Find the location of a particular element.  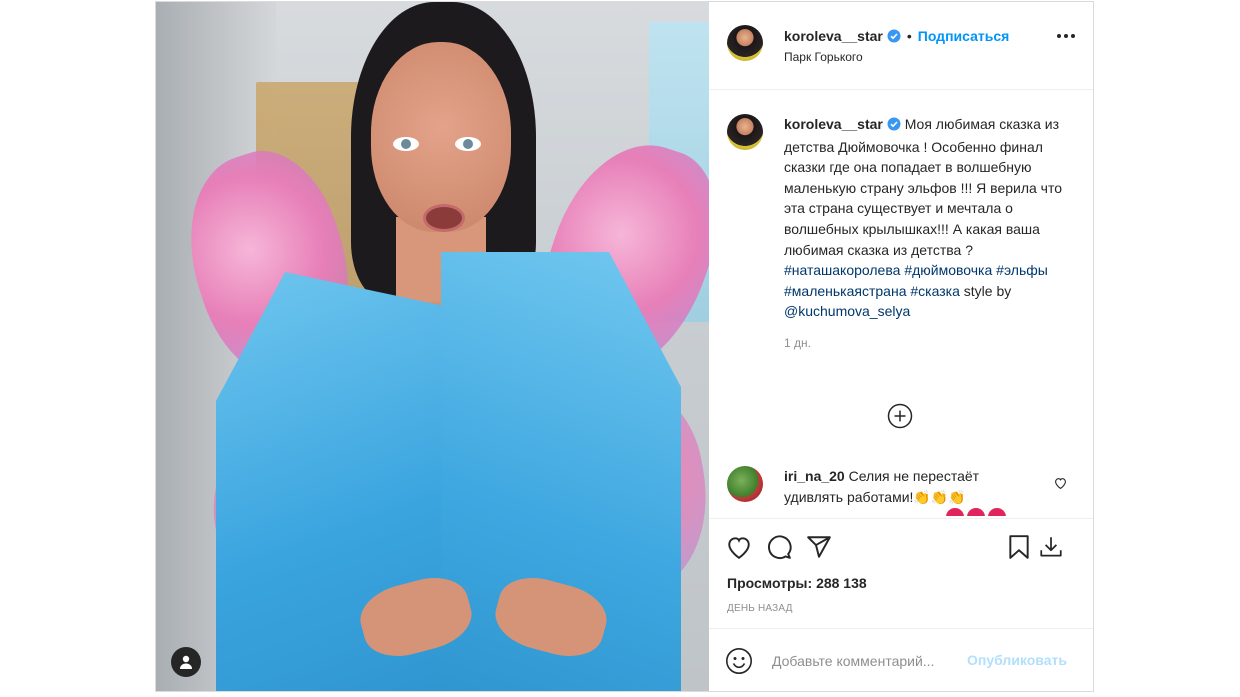

heart-emoji-row is located at coordinates (981, 512).